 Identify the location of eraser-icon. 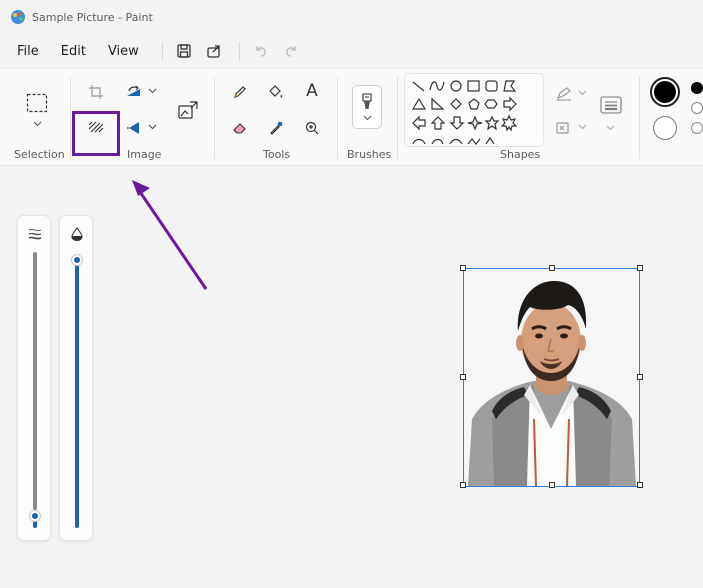
(239, 128).